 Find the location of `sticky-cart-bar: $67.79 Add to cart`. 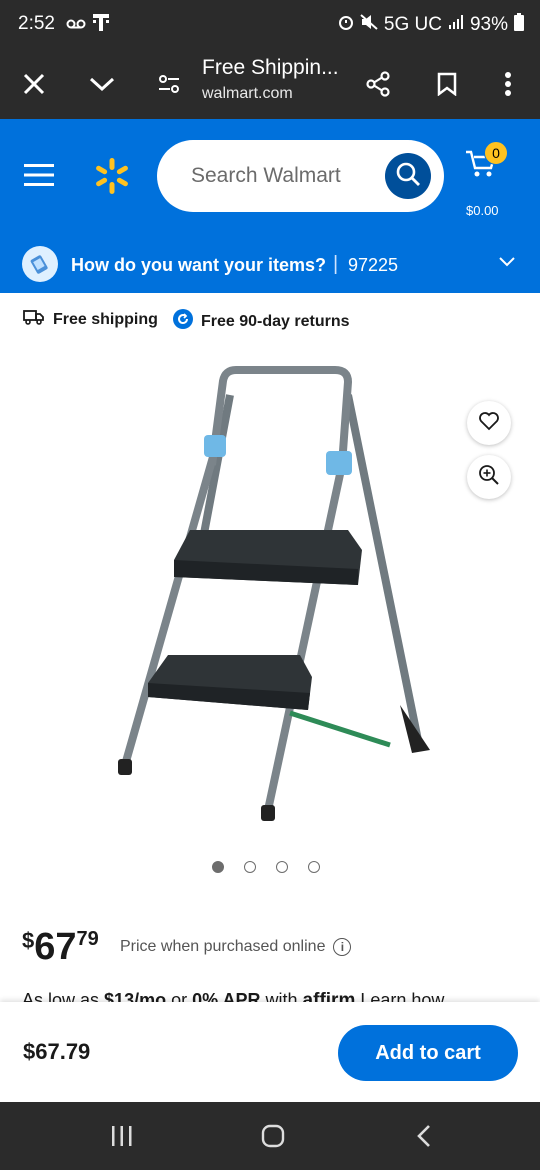

sticky-cart-bar: $67.79 Add to cart is located at coordinates (270, 1052).